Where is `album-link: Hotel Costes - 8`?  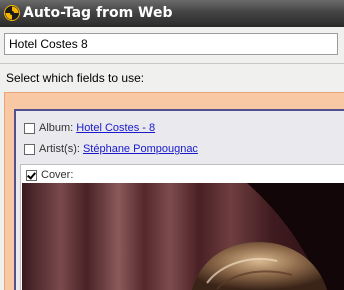
album-link: Hotel Costes - 8 is located at coordinates (115, 128).